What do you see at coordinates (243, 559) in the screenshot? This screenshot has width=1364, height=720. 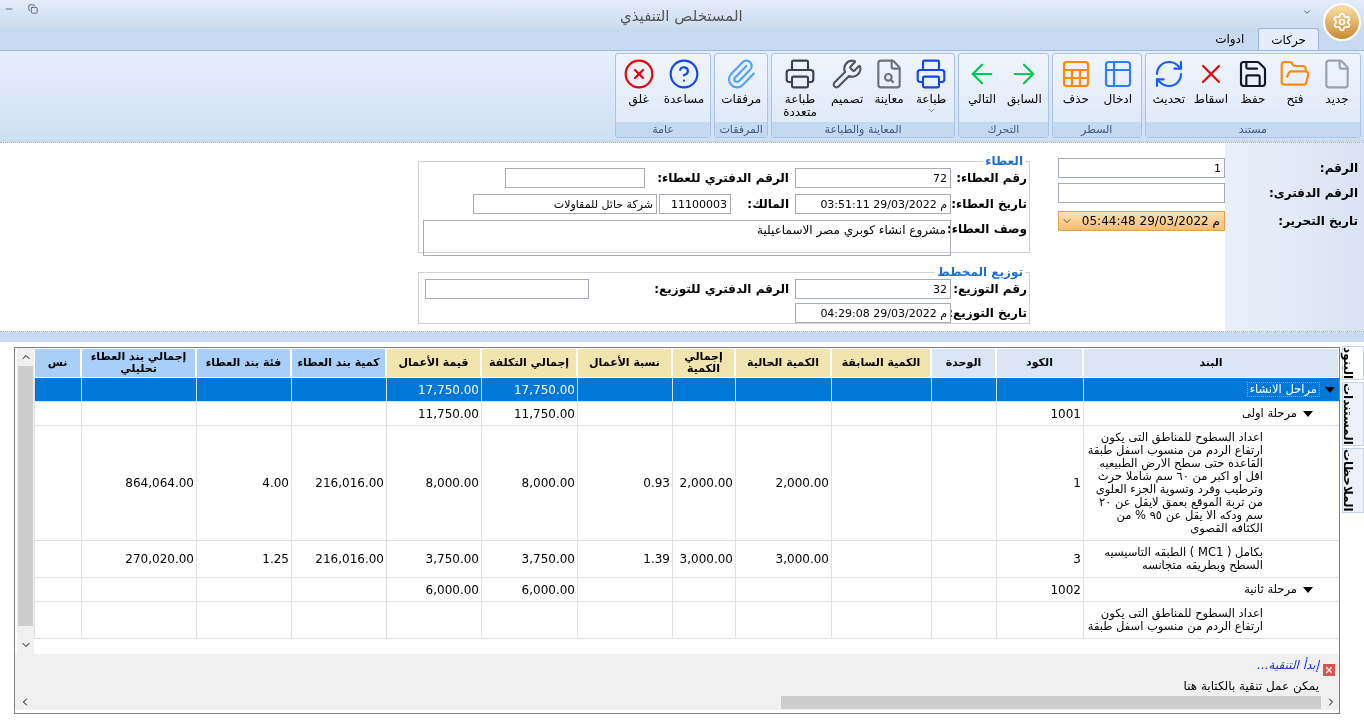 I see `table-cell: 1.25` at bounding box center [243, 559].